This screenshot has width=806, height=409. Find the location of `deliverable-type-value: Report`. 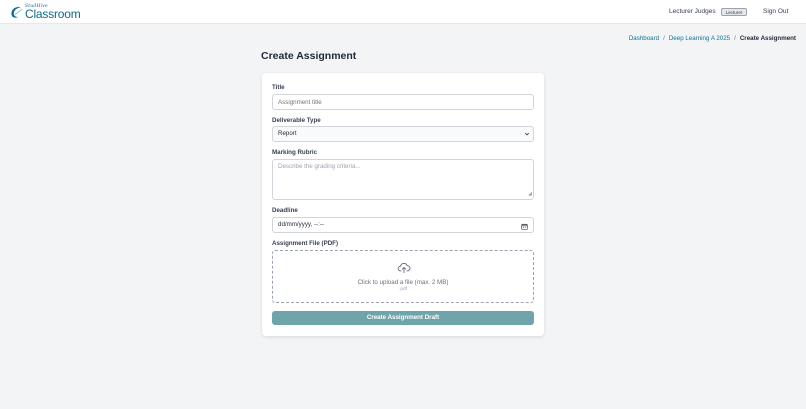

deliverable-type-value: Report is located at coordinates (287, 133).